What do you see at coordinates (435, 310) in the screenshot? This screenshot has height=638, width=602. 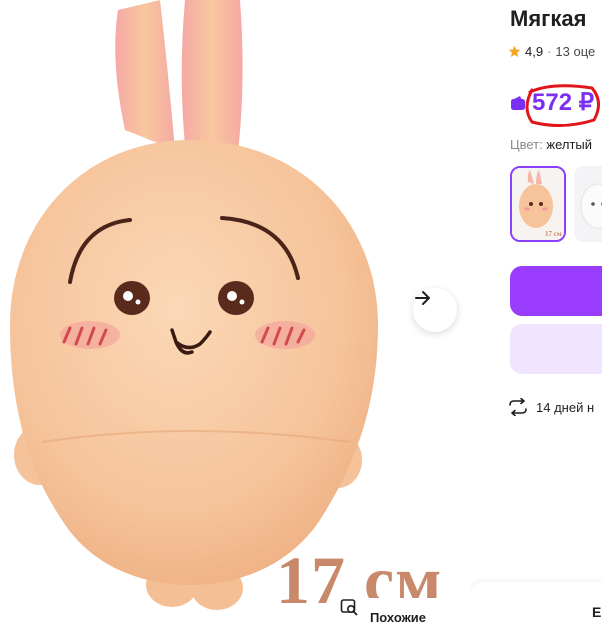 I see `next-image-button` at bounding box center [435, 310].